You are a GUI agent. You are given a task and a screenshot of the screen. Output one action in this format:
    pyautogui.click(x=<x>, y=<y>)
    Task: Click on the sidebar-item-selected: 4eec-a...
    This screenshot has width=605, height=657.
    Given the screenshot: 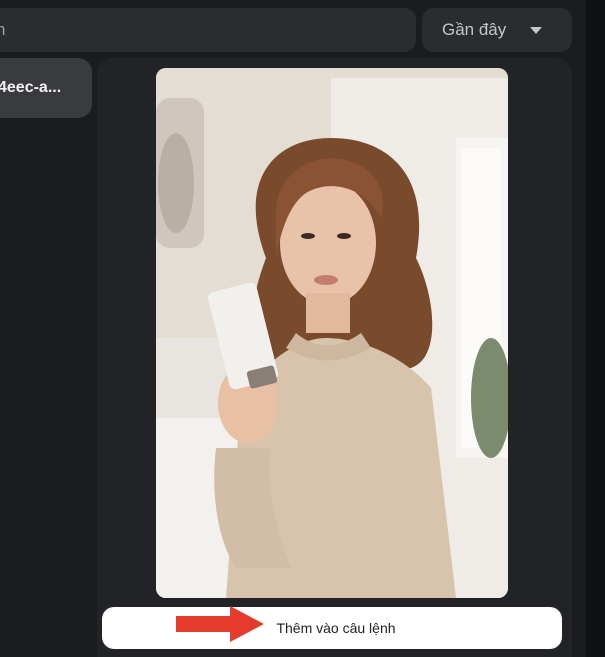 What is the action you would take?
    pyautogui.click(x=46, y=88)
    